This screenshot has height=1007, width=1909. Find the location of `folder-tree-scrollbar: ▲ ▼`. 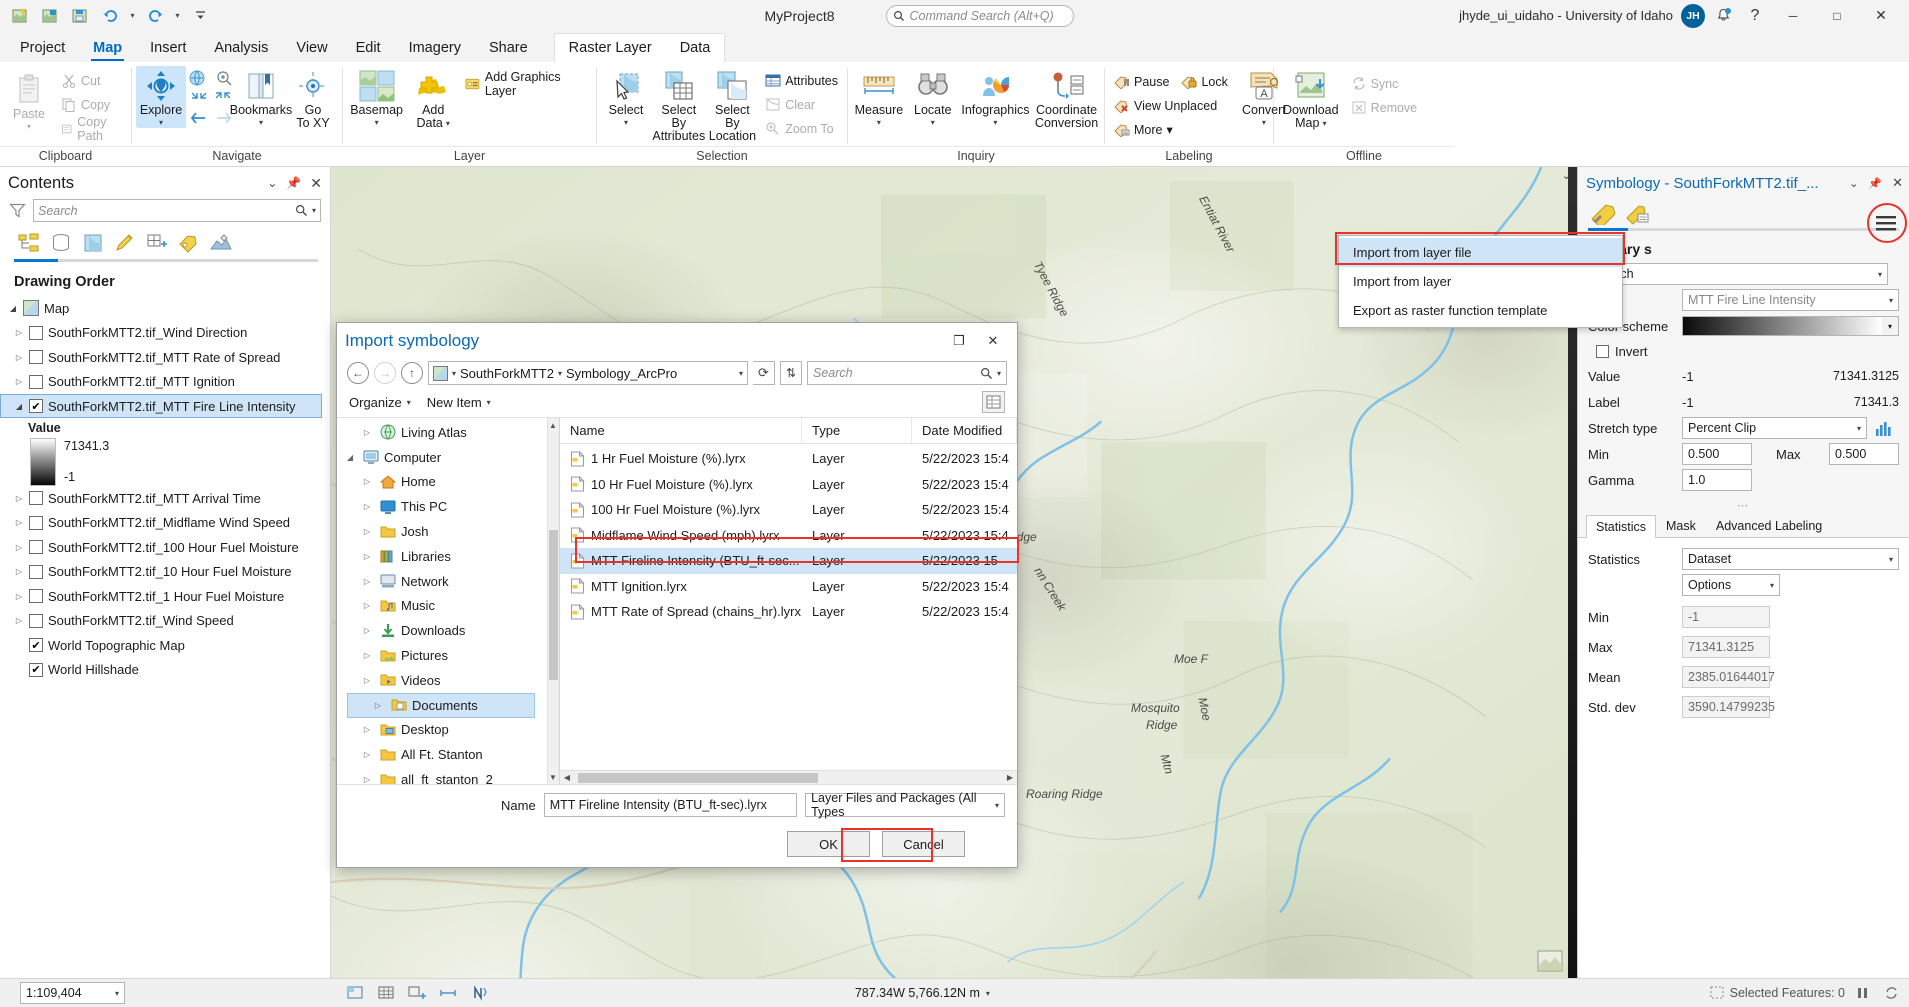

folder-tree-scrollbar: ▲ ▼ is located at coordinates (553, 601).